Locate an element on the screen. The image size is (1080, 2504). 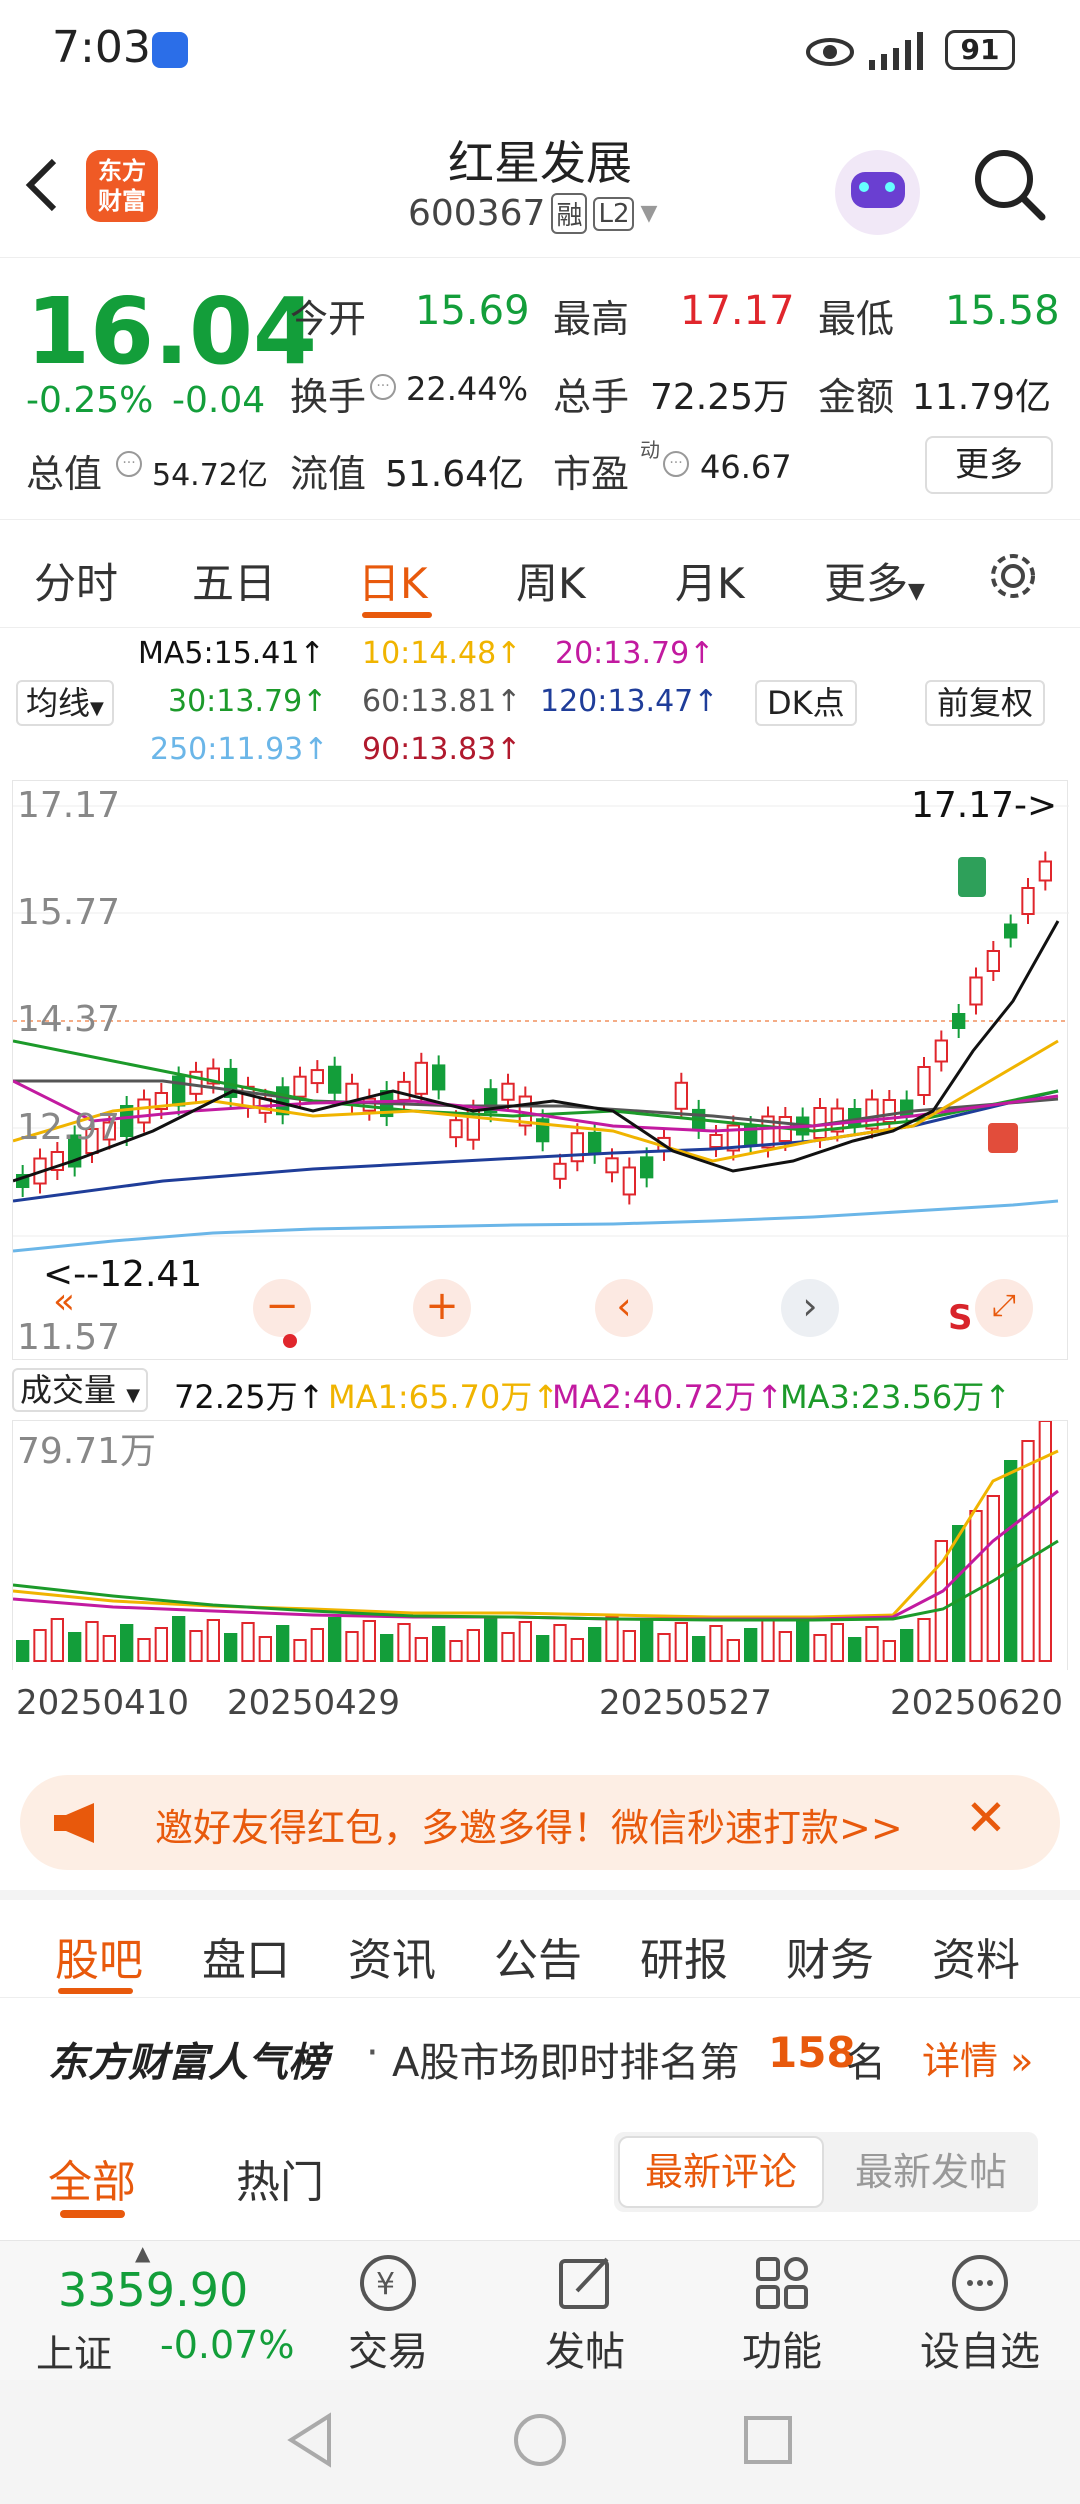
invite-banner: 邀好友得红包，多邀多得！微信秒速打款>> ✕ is located at coordinates (540, 1822).